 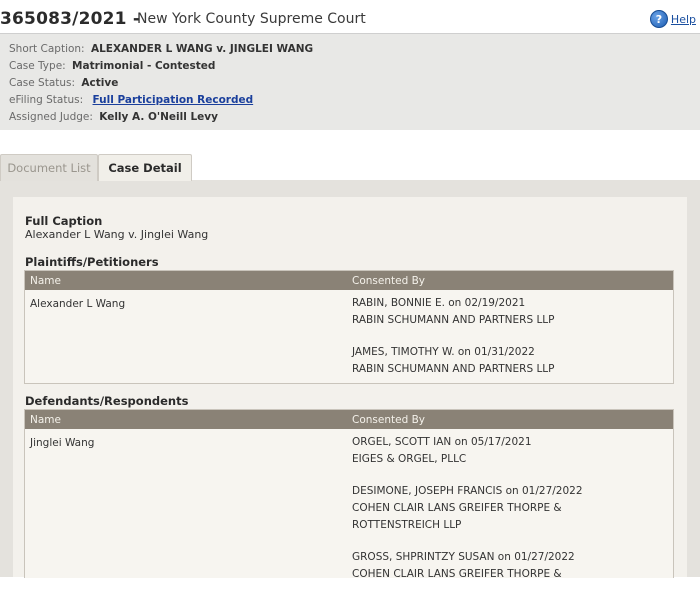 I want to click on efiling-status-label: eFiling Status:, so click(x=46, y=100).